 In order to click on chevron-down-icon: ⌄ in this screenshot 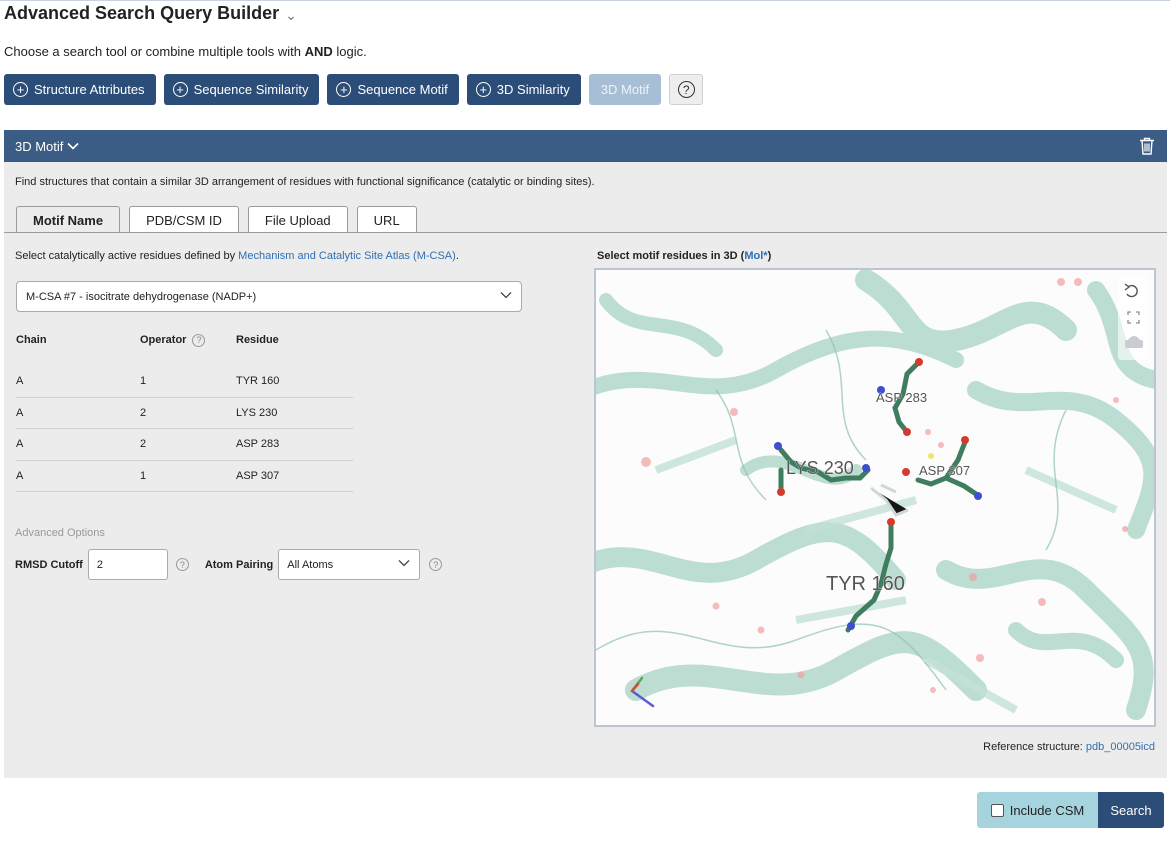, I will do `click(291, 15)`.